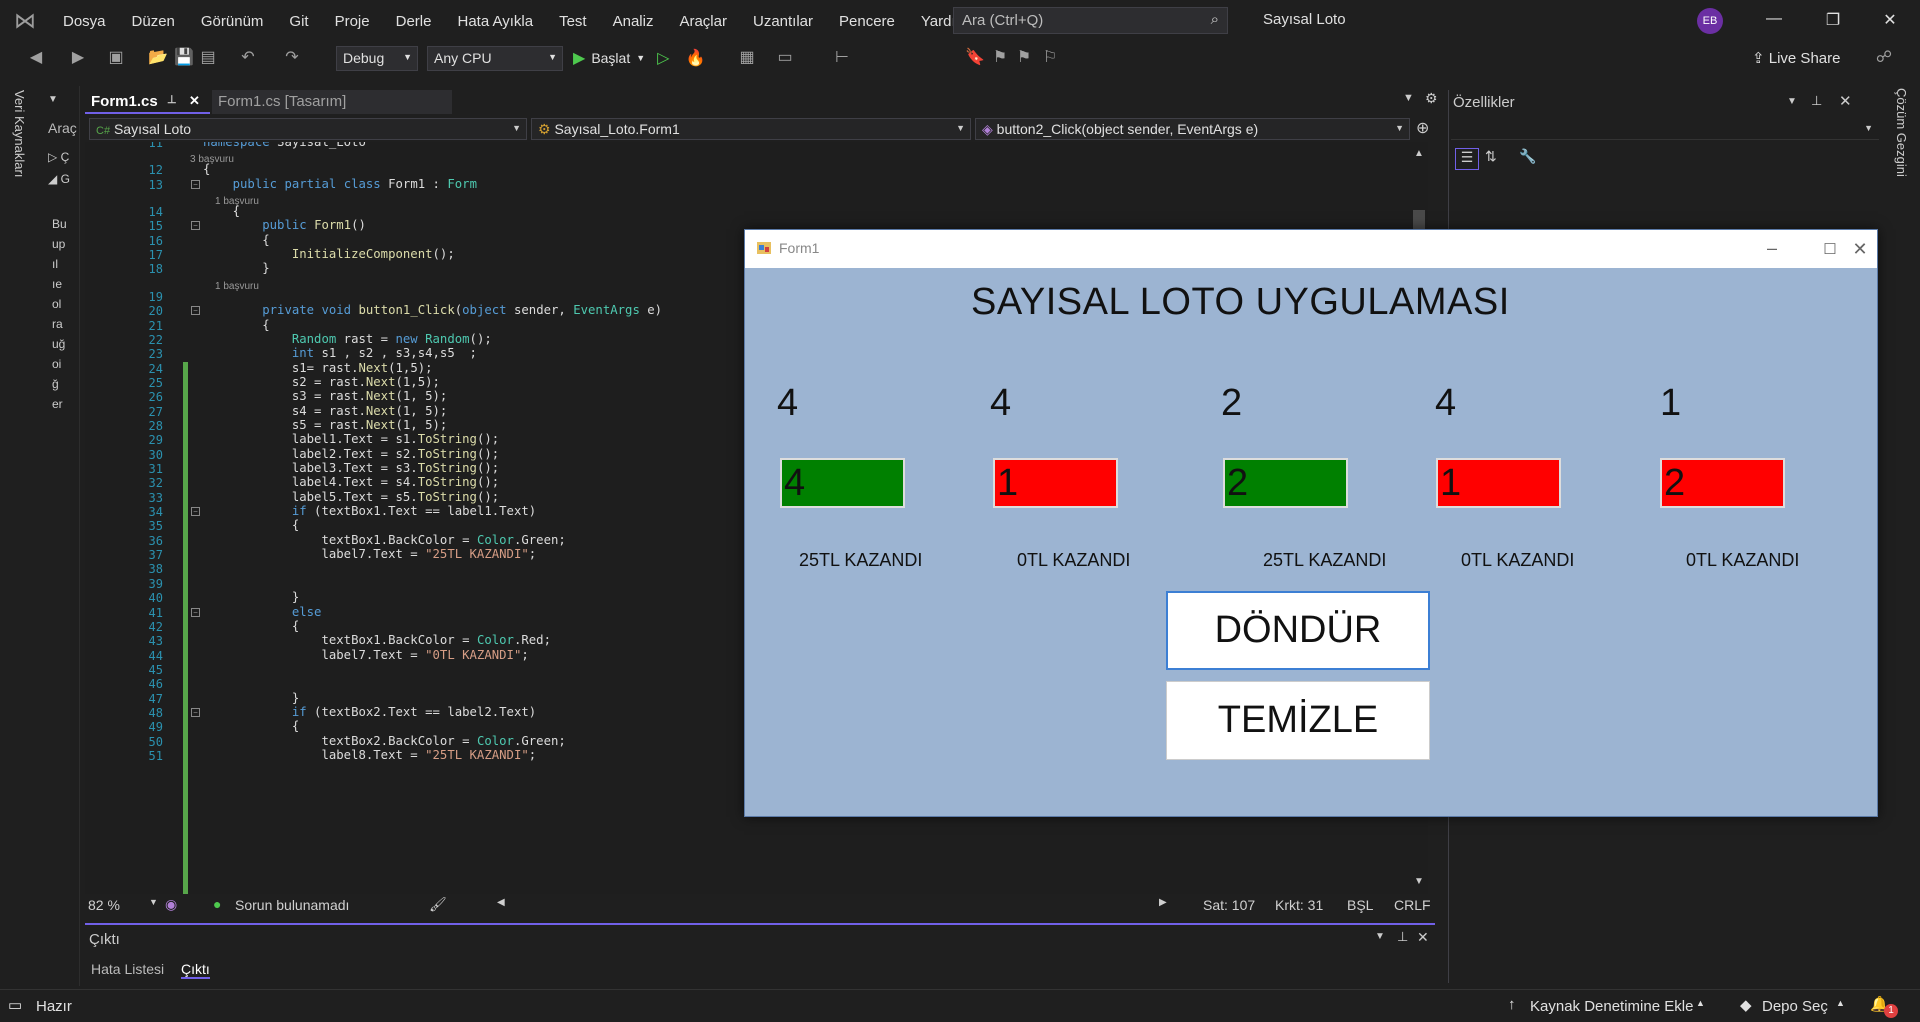 The image size is (1920, 1022). Describe the element at coordinates (351, 482) in the screenshot. I see `code-line: label4.Text = s4.ToString();` at that location.